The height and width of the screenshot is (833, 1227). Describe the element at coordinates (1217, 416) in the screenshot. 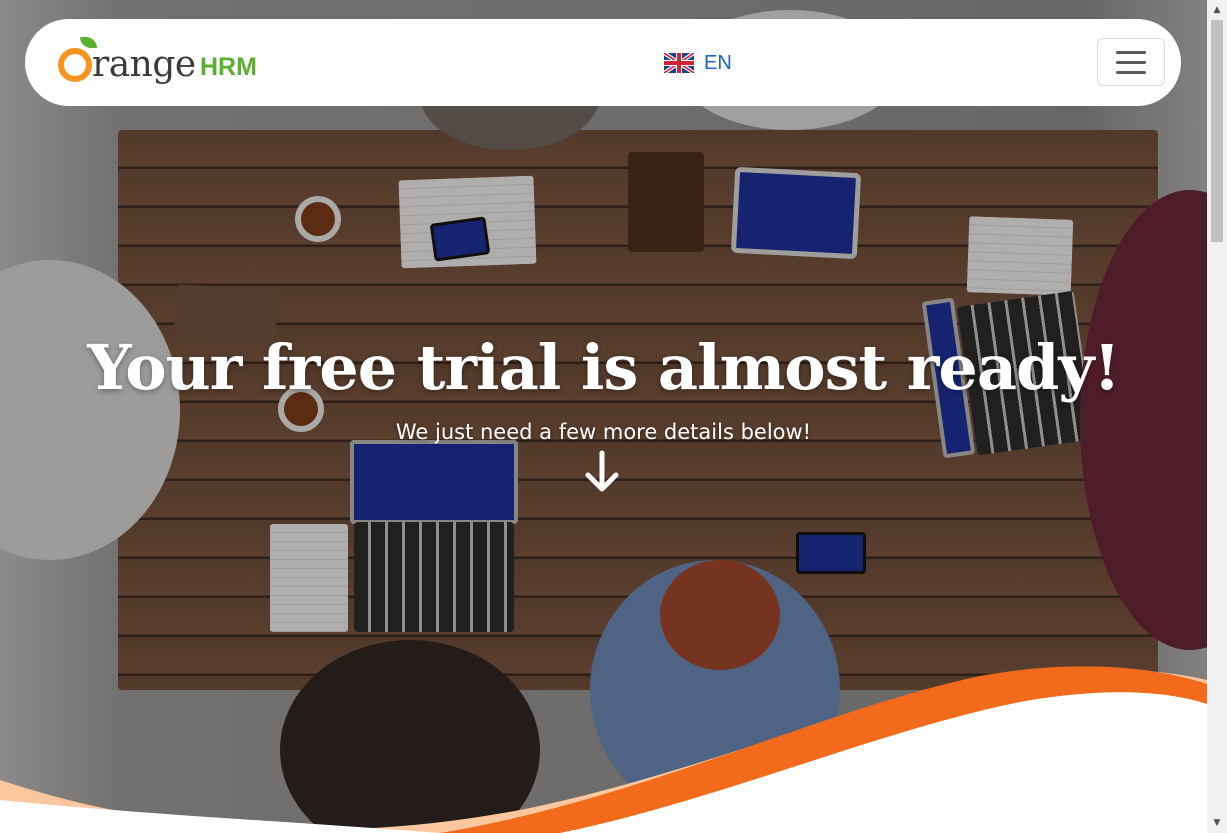

I see `page-scrollbar: ▲ ▼` at that location.